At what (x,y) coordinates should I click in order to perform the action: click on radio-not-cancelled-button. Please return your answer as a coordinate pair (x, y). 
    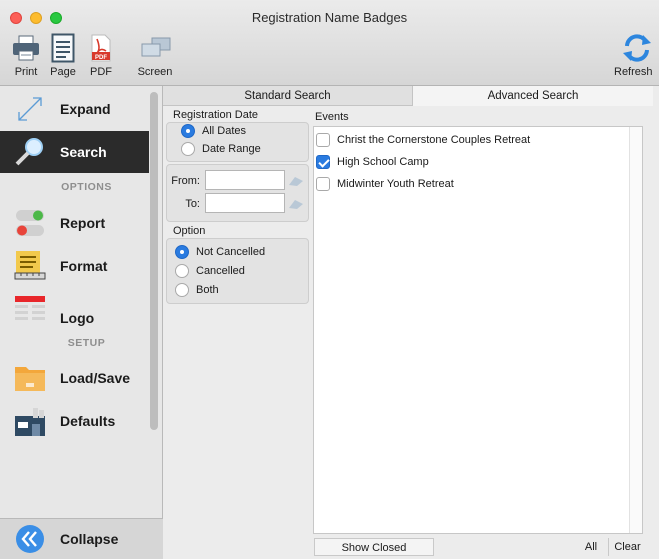
    Looking at the image, I should click on (182, 252).